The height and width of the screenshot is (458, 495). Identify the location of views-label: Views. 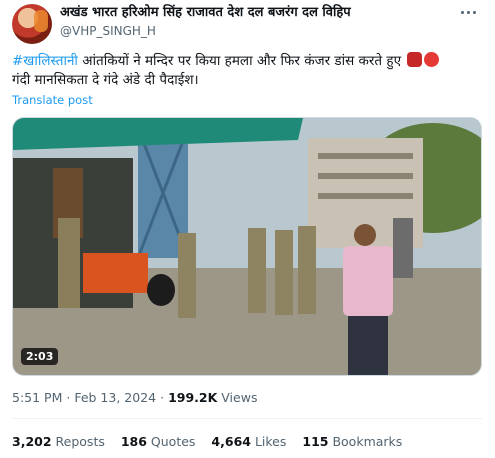
(239, 397).